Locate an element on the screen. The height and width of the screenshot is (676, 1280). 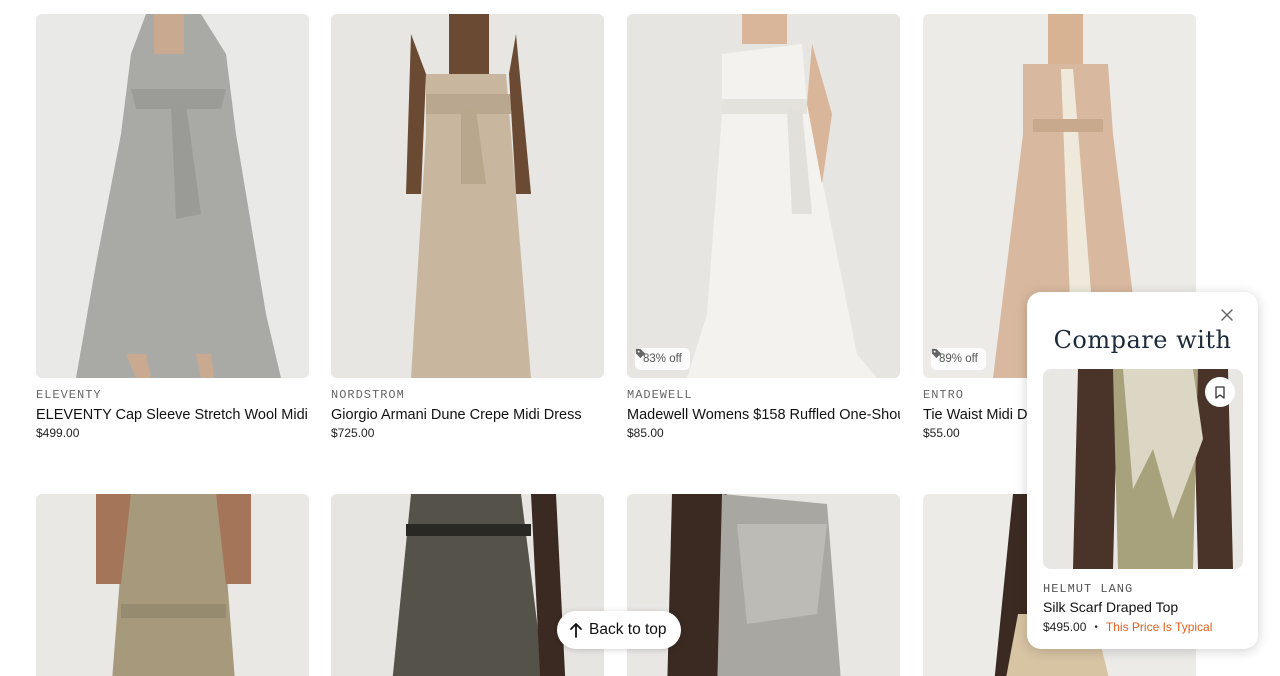
product-brand: ELEVENTY is located at coordinates (69, 395).